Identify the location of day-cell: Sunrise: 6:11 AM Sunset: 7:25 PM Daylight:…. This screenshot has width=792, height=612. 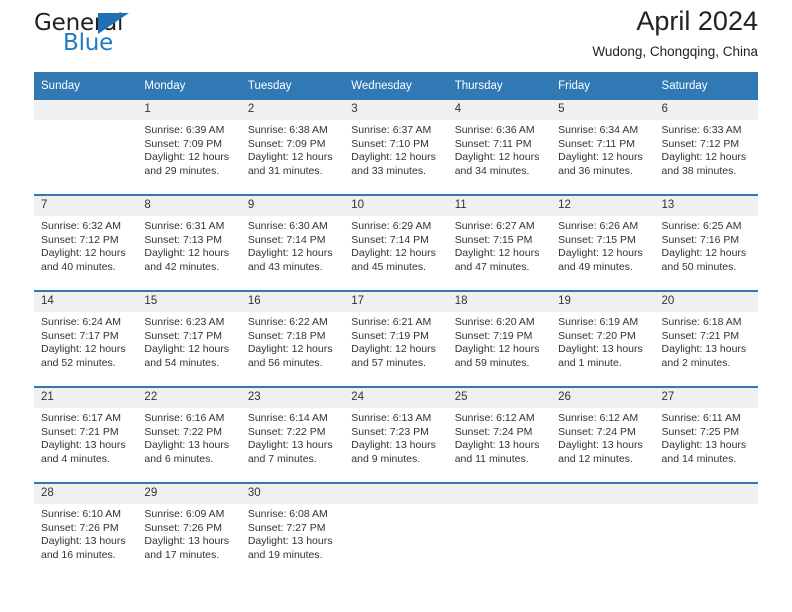
(706, 445).